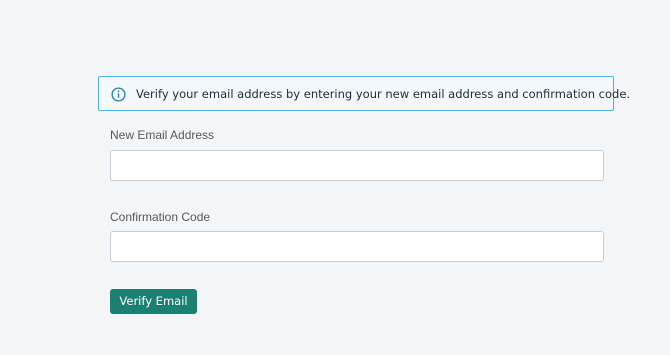 The height and width of the screenshot is (355, 670). I want to click on info-icon, so click(118, 94).